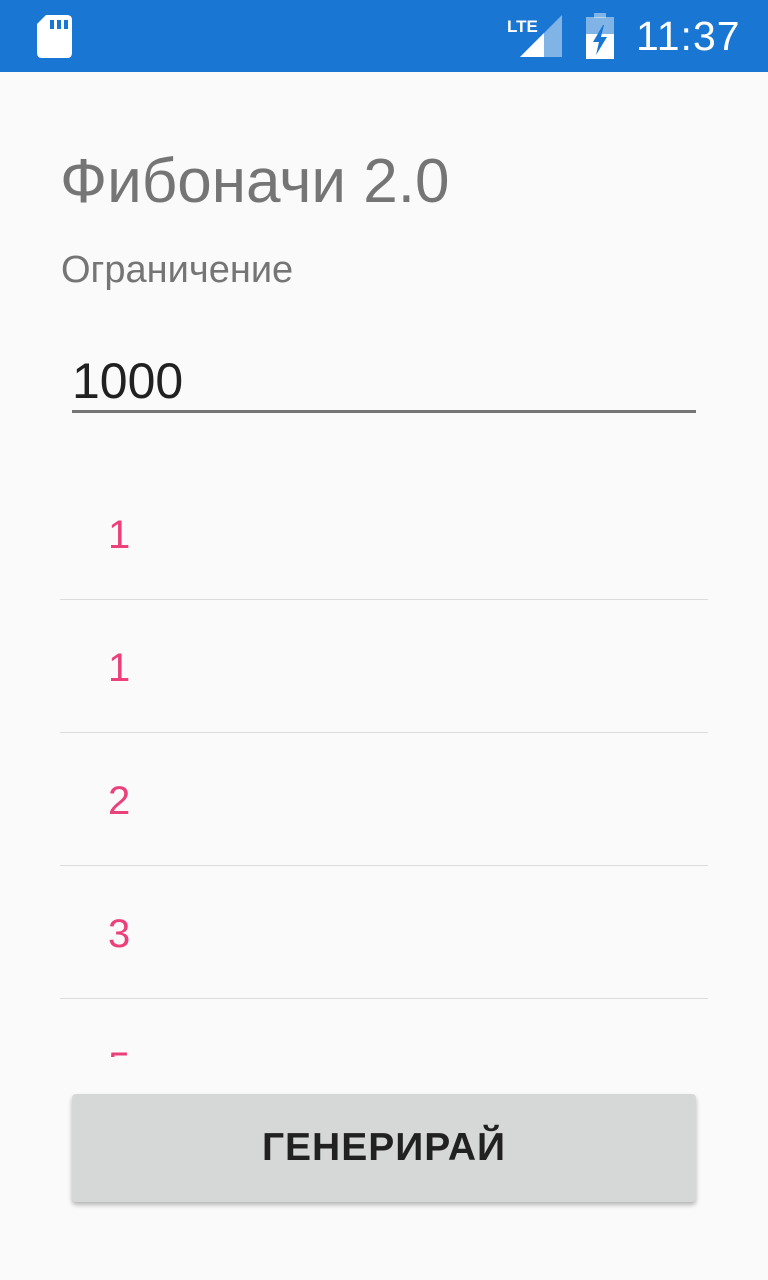  I want to click on battery-charging-icon, so click(600, 36).